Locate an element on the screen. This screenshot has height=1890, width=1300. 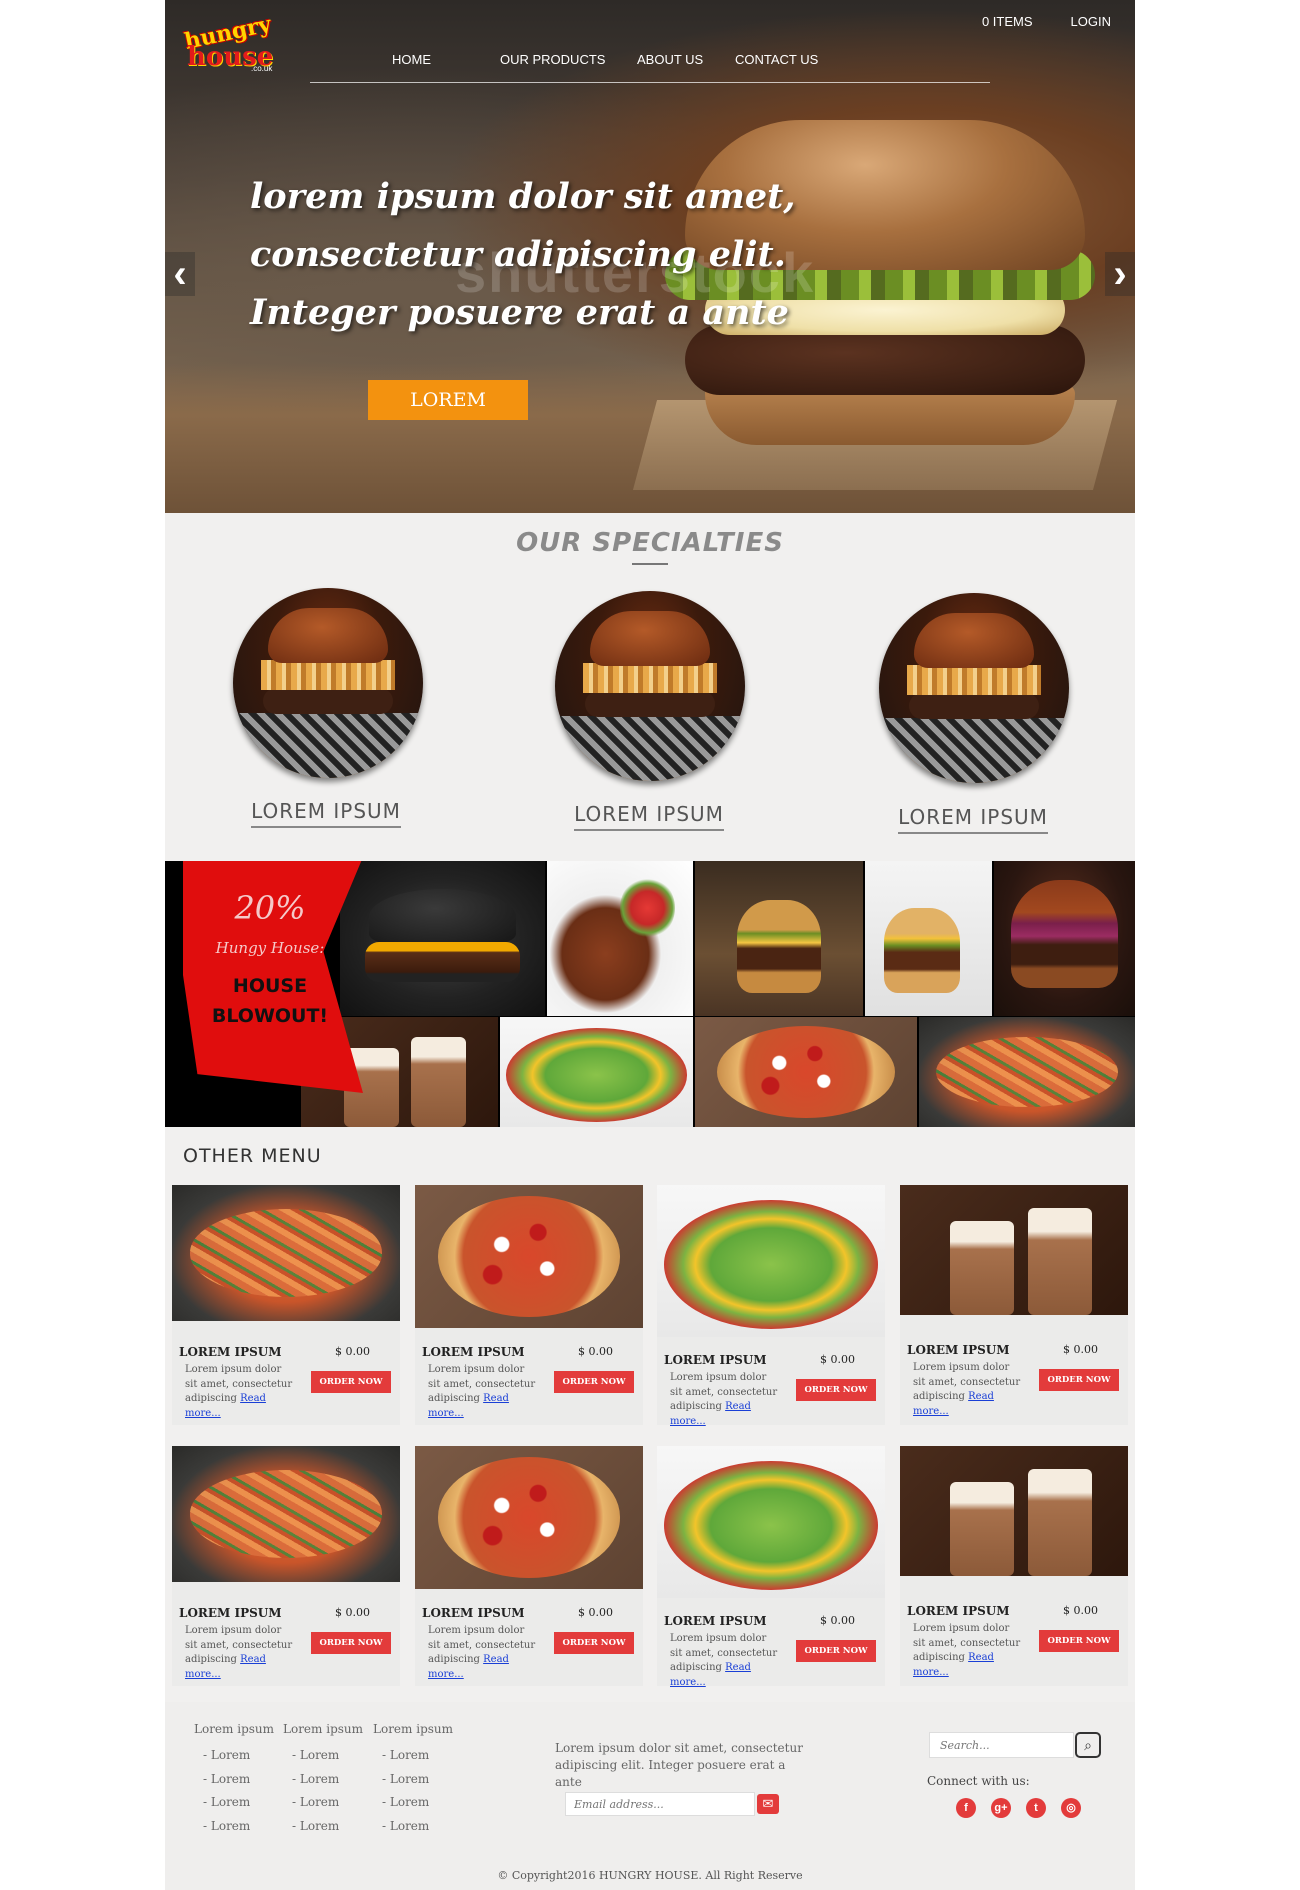
nav-contact-us: CONTACT US is located at coordinates (776, 59).